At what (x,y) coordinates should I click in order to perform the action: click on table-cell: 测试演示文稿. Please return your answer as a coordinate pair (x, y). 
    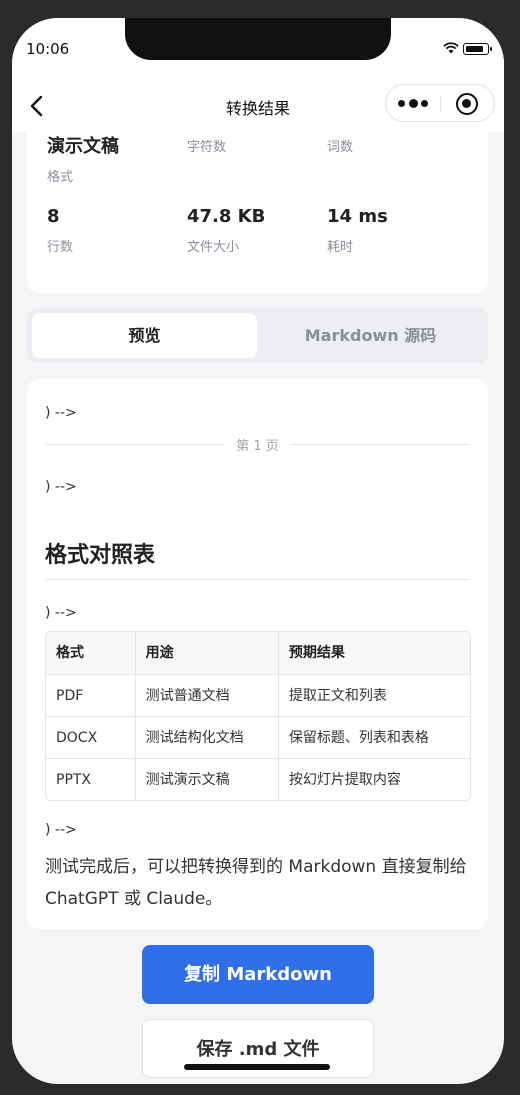
    Looking at the image, I should click on (206, 779).